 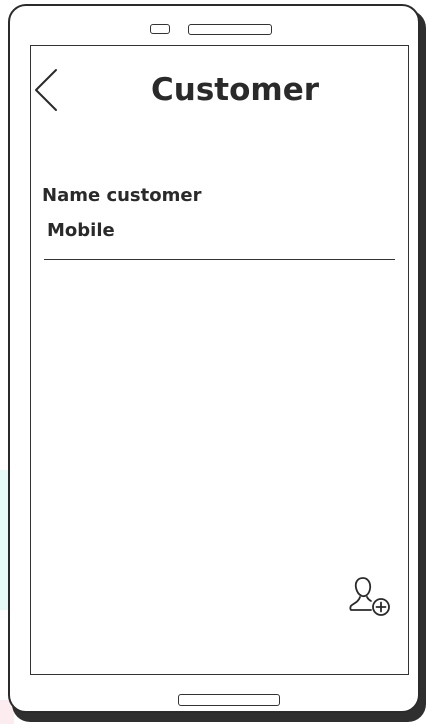 I want to click on add-user-button, so click(x=370, y=596).